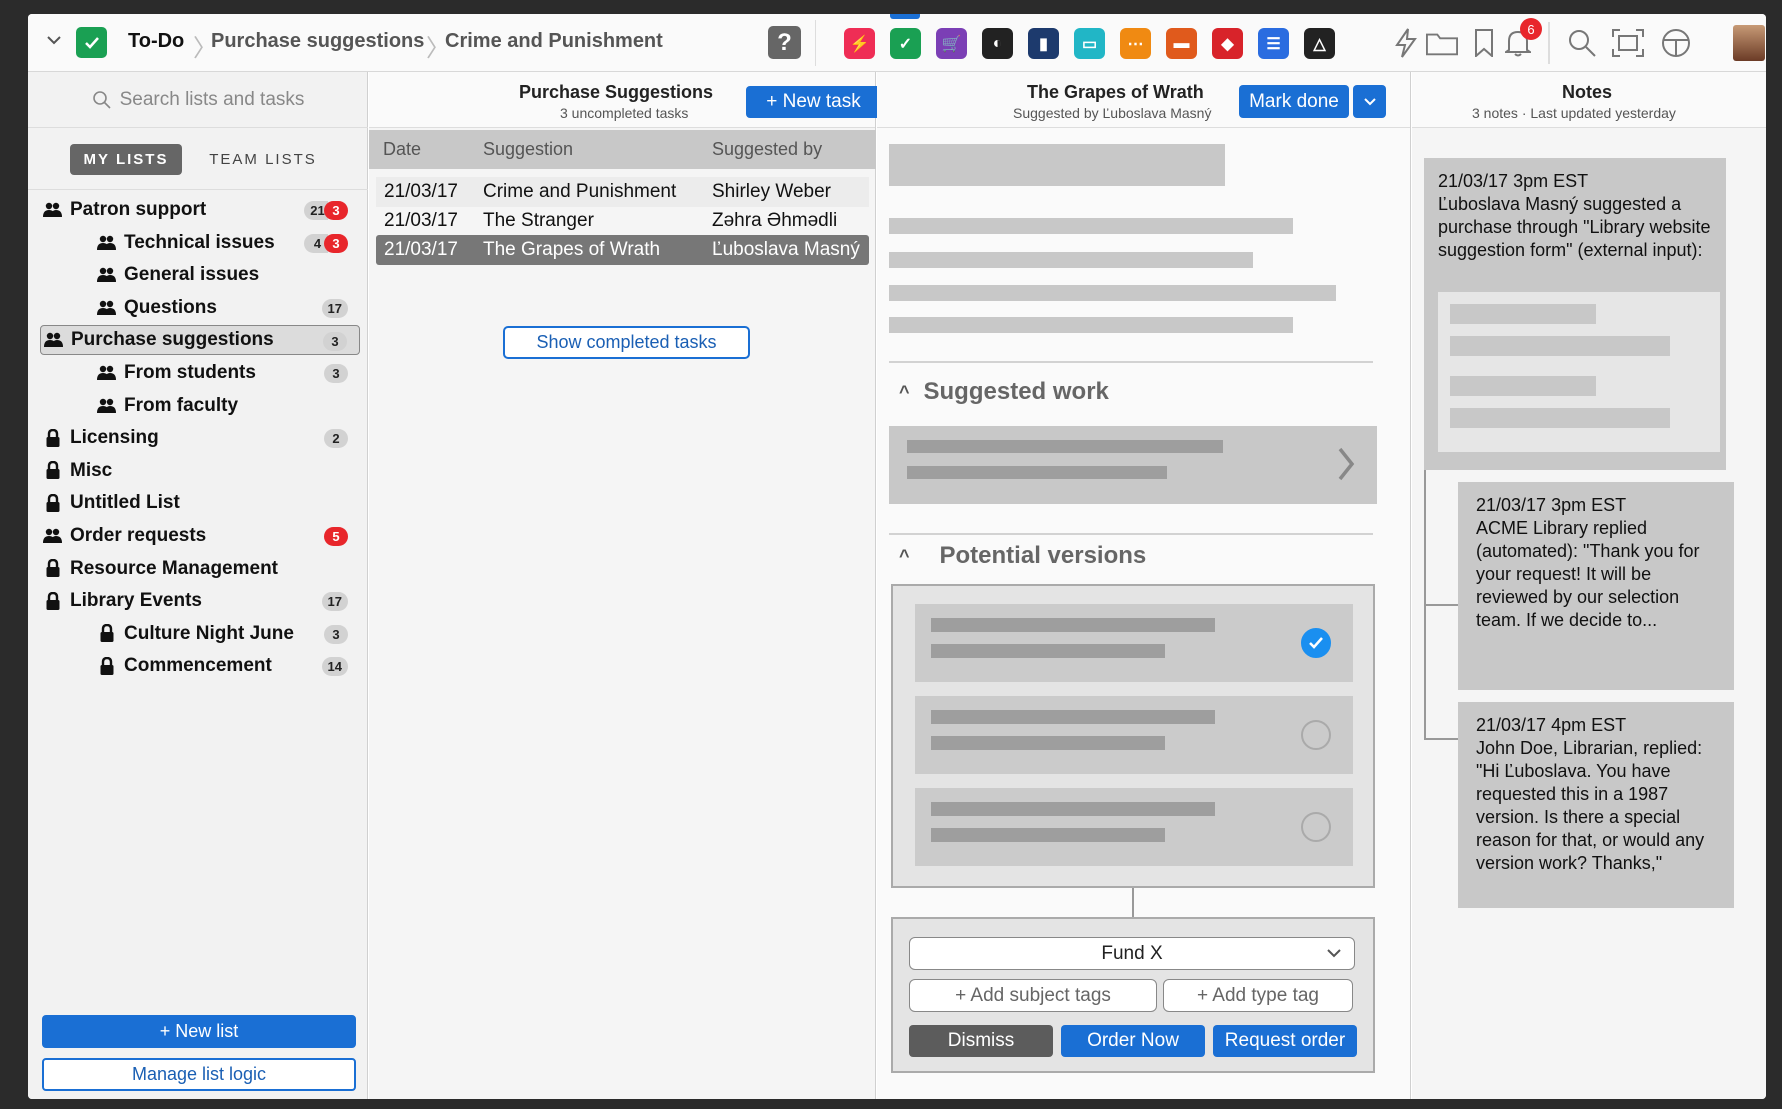  Describe the element at coordinates (580, 191) in the screenshot. I see `cell-suggestion: Crime and Punishment` at that location.